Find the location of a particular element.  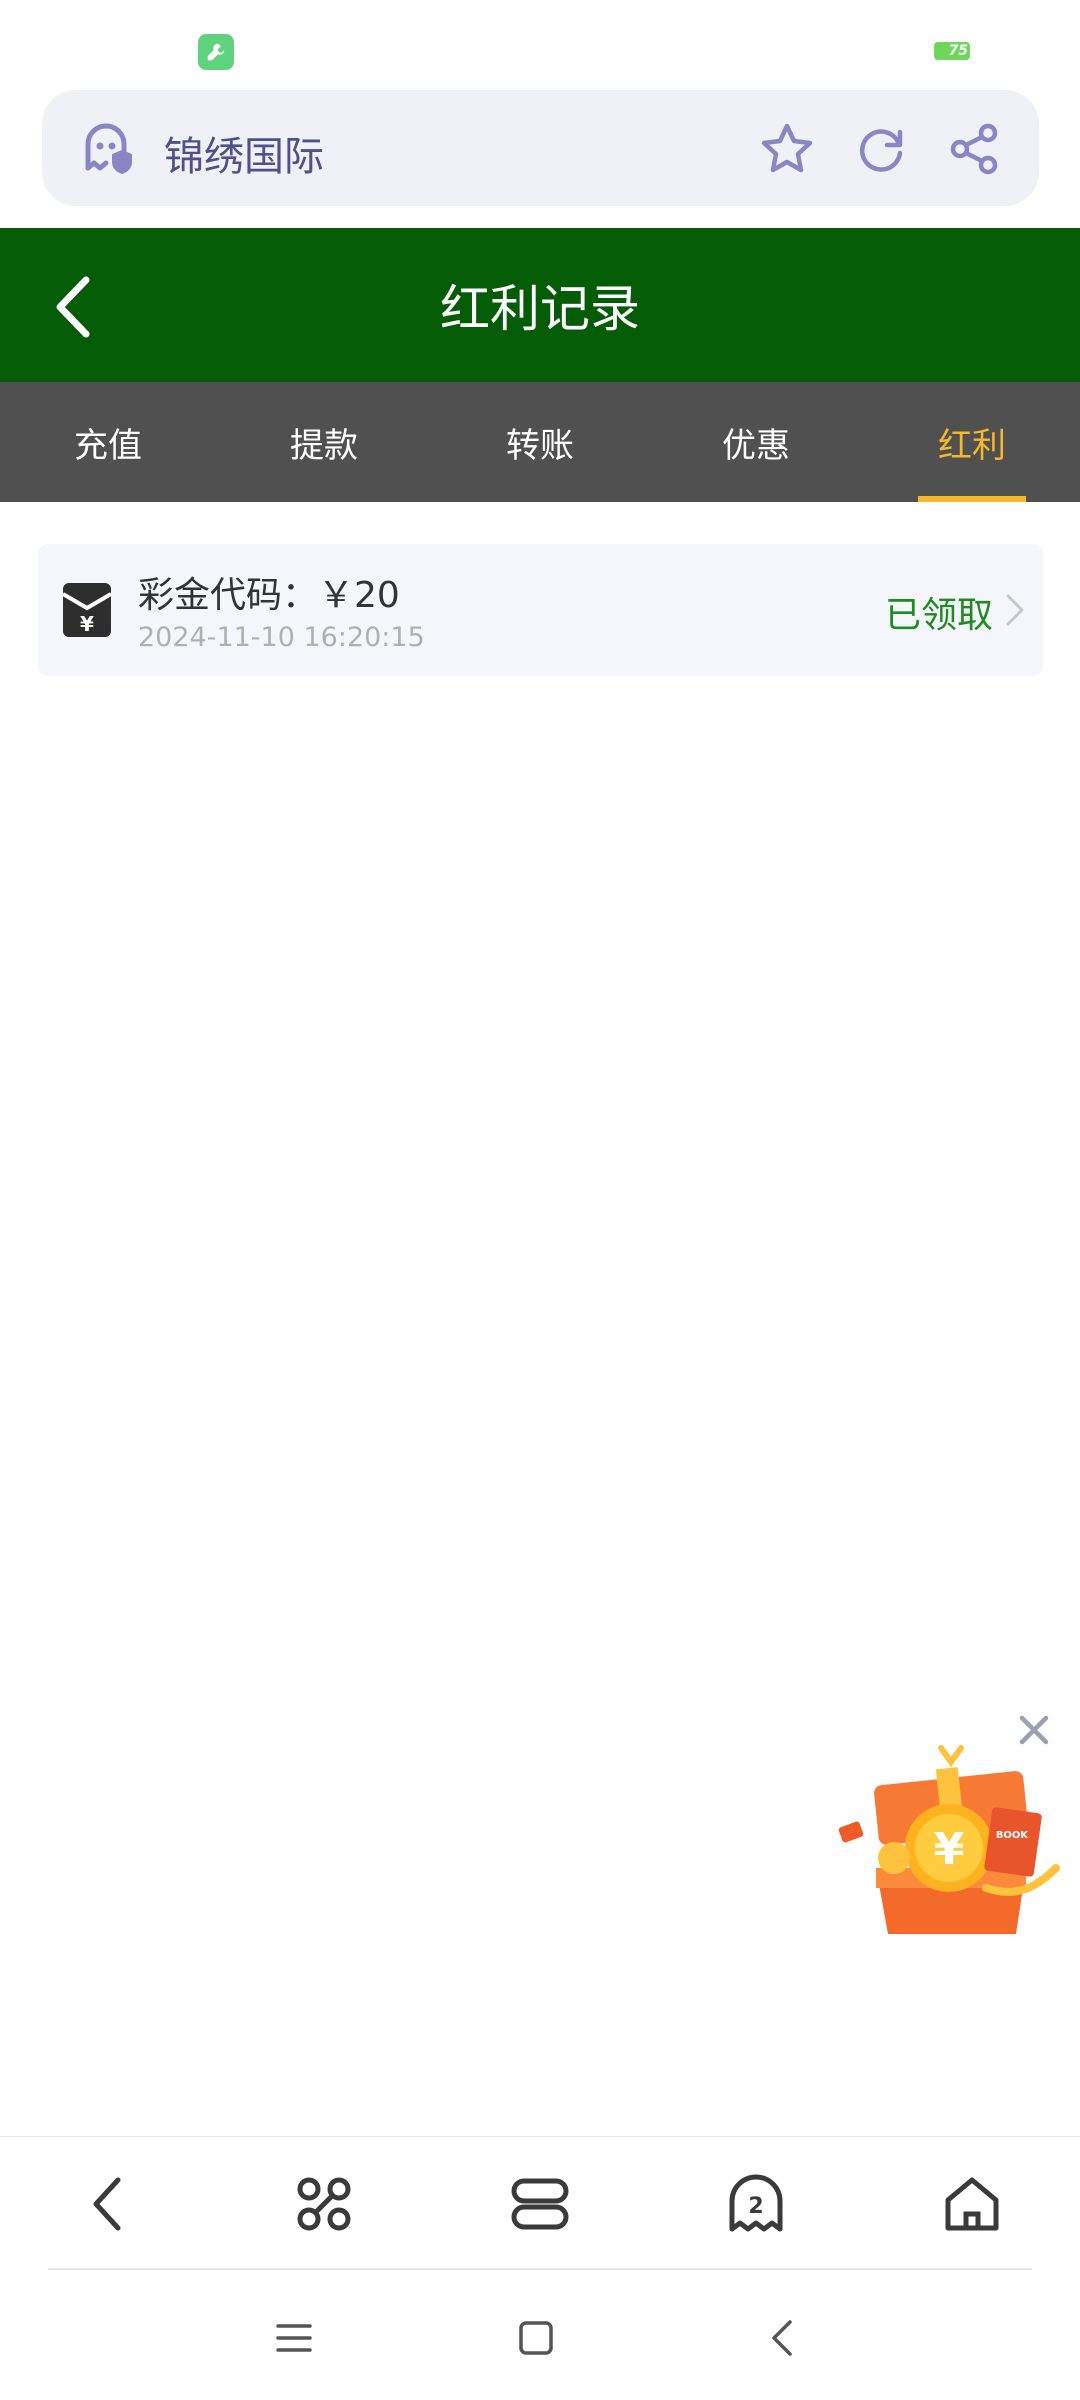

browser-bottom-nav: 2 is located at coordinates (540, 2203).